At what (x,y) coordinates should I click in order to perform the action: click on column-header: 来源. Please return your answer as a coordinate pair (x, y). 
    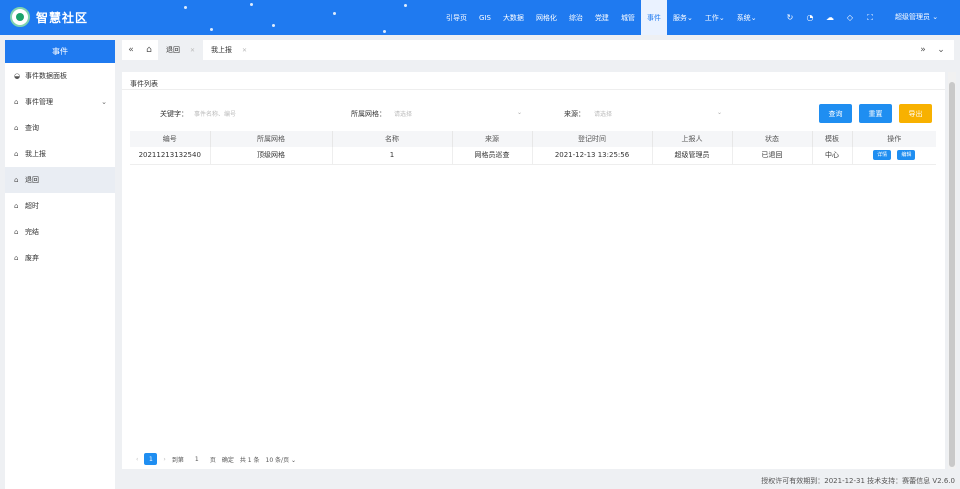
    Looking at the image, I should click on (492, 139).